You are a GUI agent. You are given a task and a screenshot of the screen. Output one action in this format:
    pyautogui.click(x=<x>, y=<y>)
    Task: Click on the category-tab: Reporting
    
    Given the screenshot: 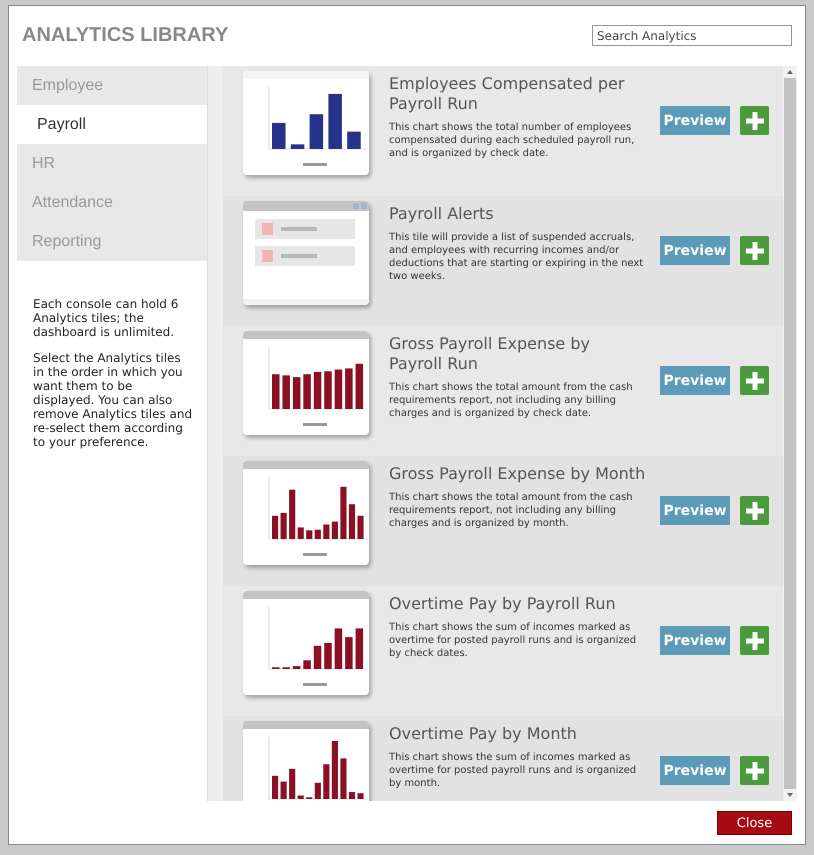 What is the action you would take?
    pyautogui.click(x=112, y=241)
    